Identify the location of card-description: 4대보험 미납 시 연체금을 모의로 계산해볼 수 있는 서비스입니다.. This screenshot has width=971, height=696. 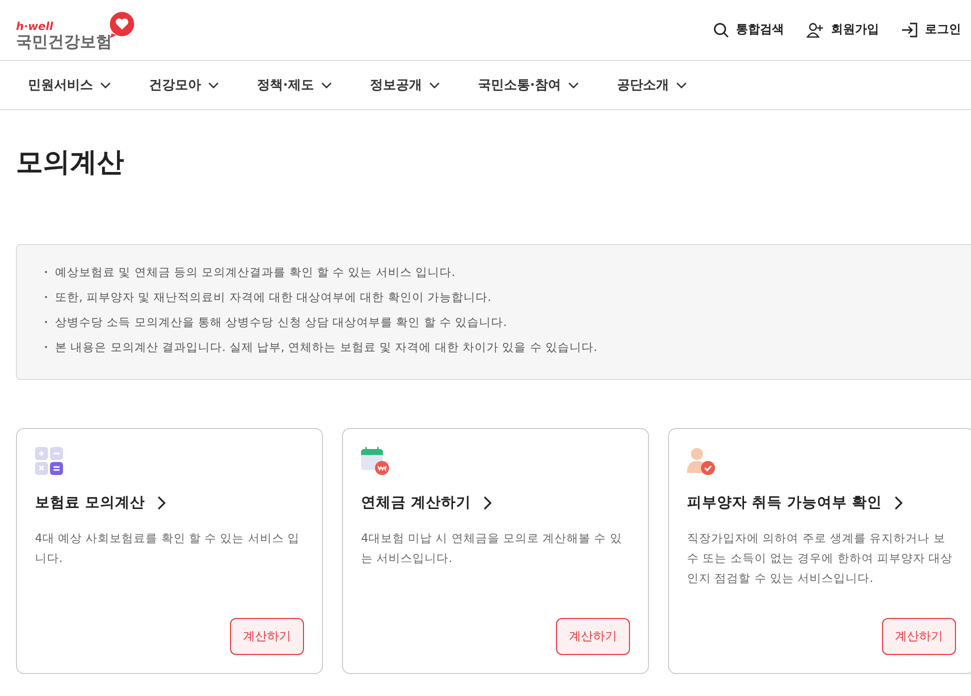
(492, 548).